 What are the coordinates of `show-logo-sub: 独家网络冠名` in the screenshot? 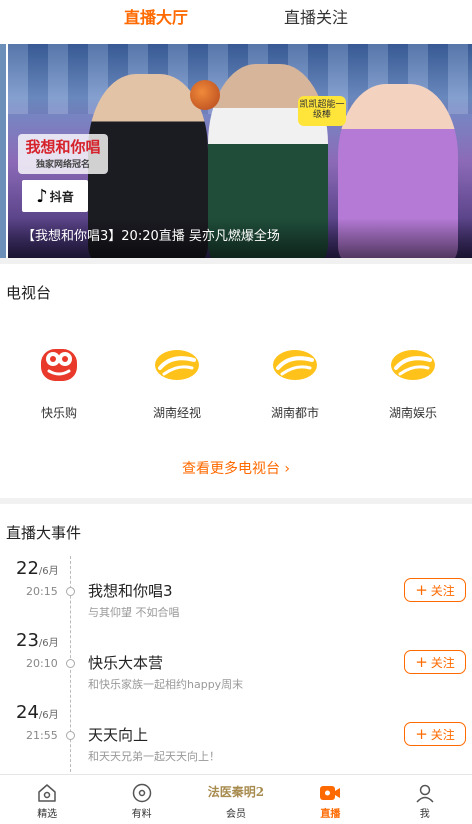 It's located at (62, 165).